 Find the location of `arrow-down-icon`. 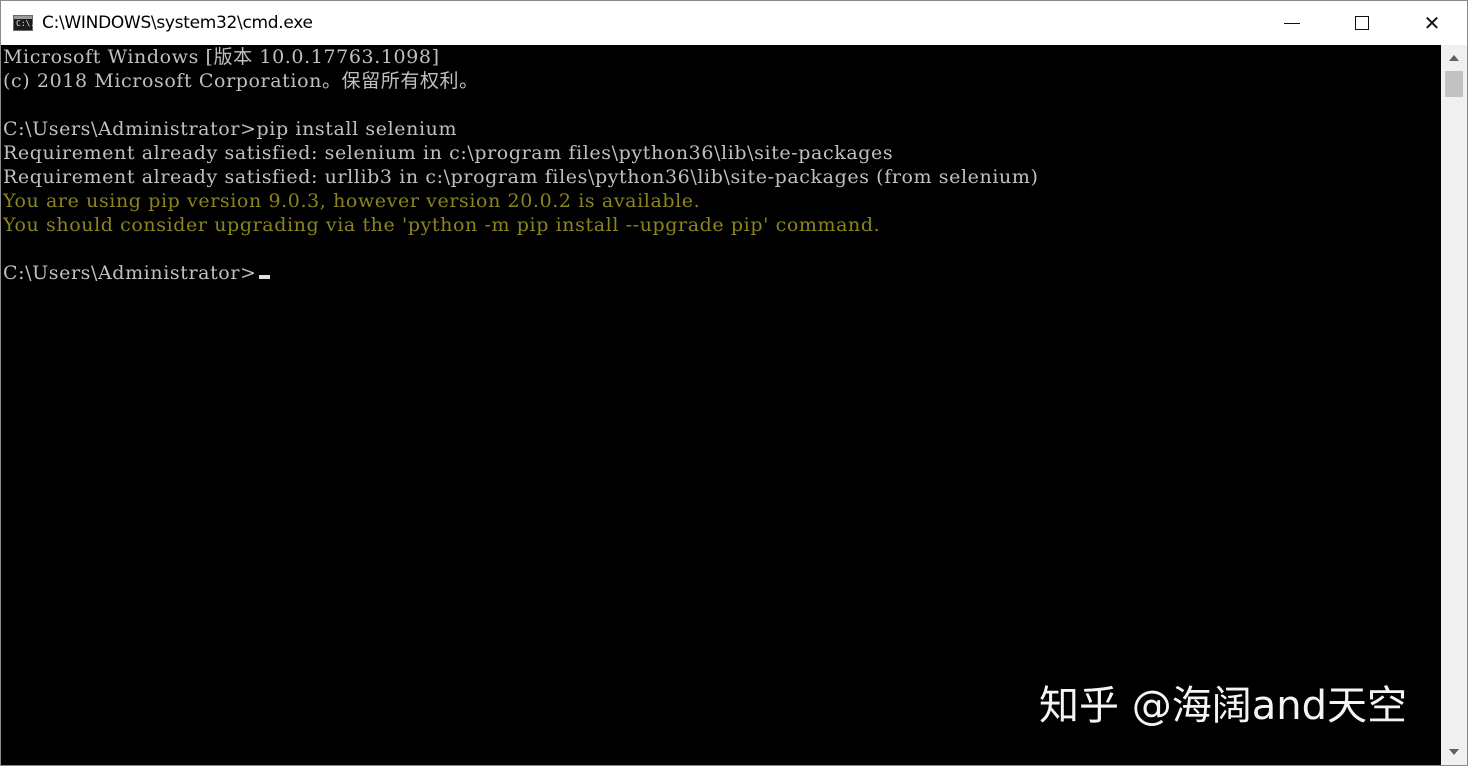

arrow-down-icon is located at coordinates (1454, 752).